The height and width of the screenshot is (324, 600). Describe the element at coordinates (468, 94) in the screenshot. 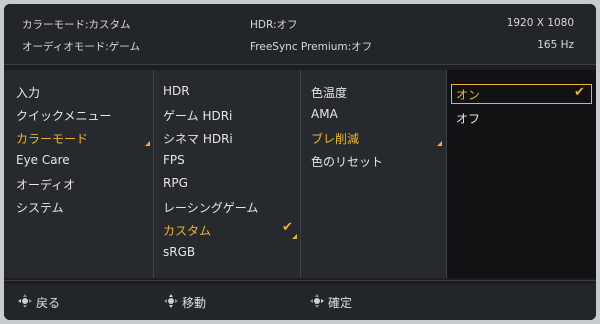

I see `option-on: オン` at that location.